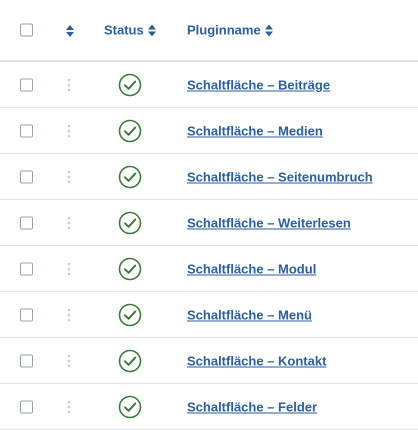 This screenshot has height=430, width=418. I want to click on table-header: Status Pluginname, so click(209, 31).